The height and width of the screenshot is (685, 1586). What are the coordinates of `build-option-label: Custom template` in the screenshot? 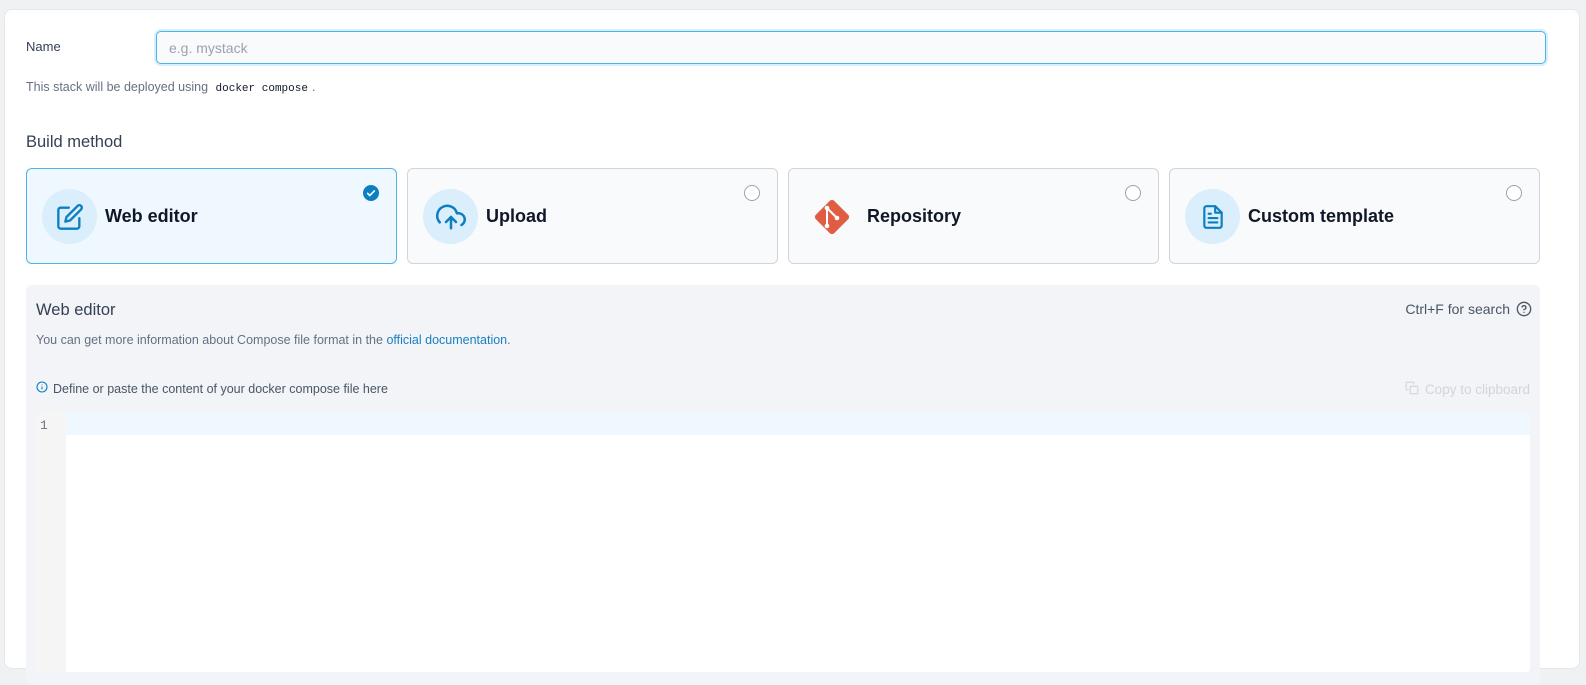 It's located at (1321, 216).